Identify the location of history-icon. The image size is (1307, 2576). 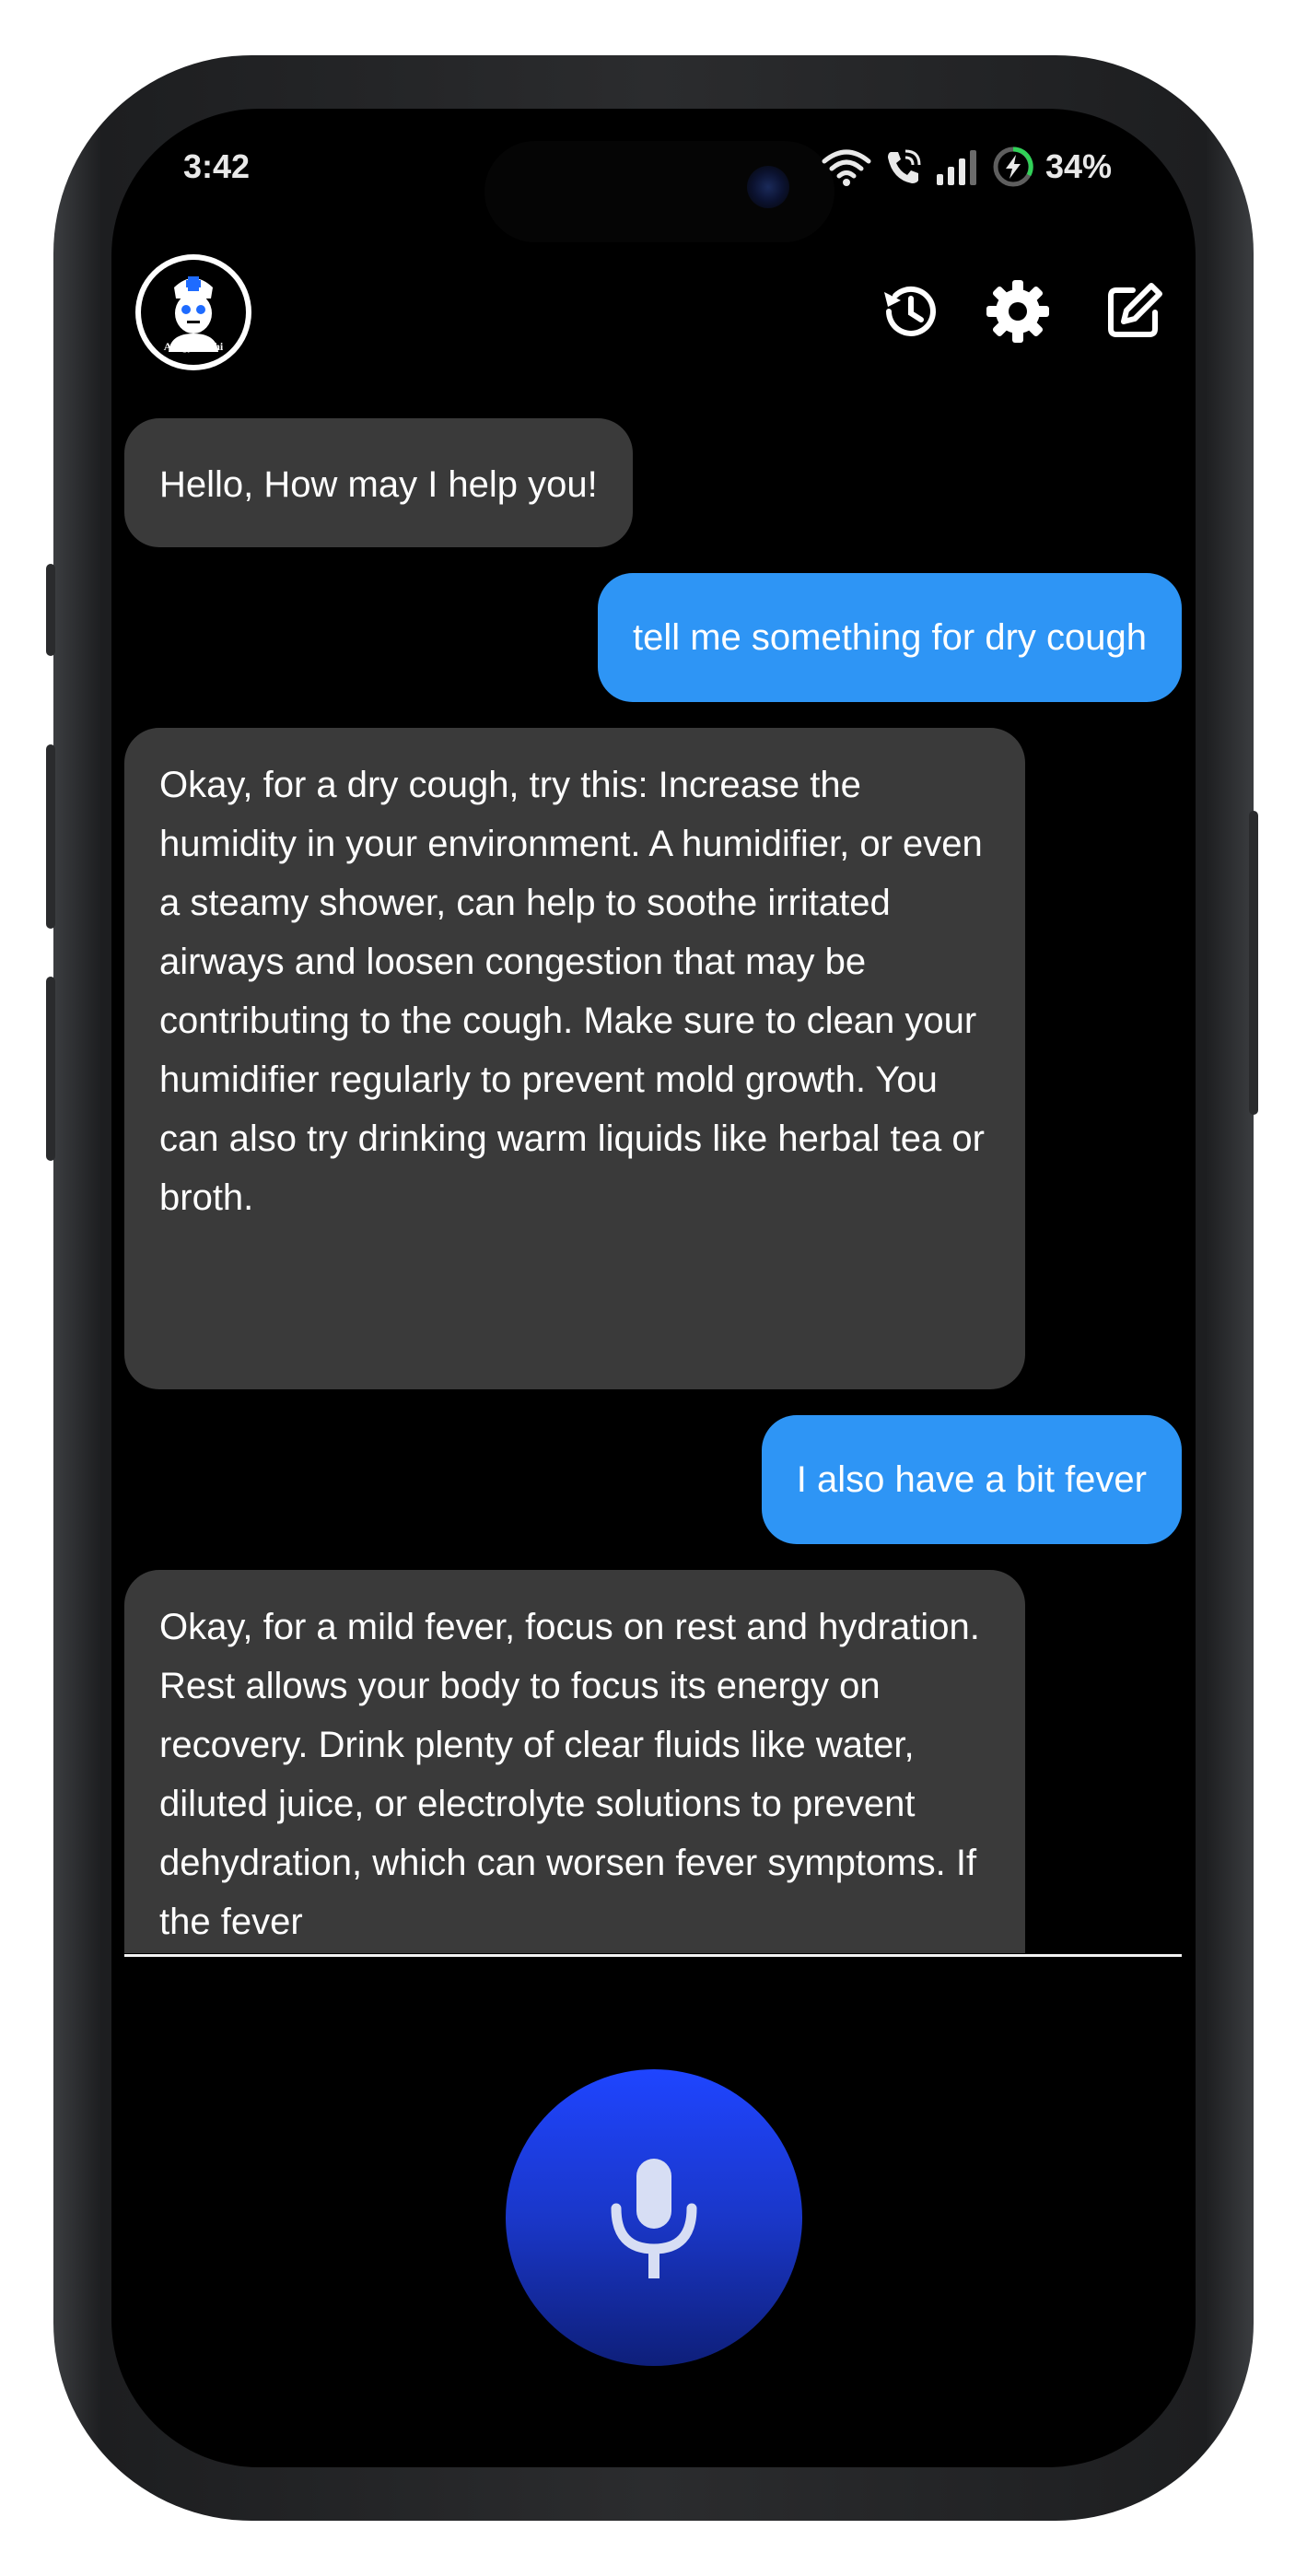
(910, 311).